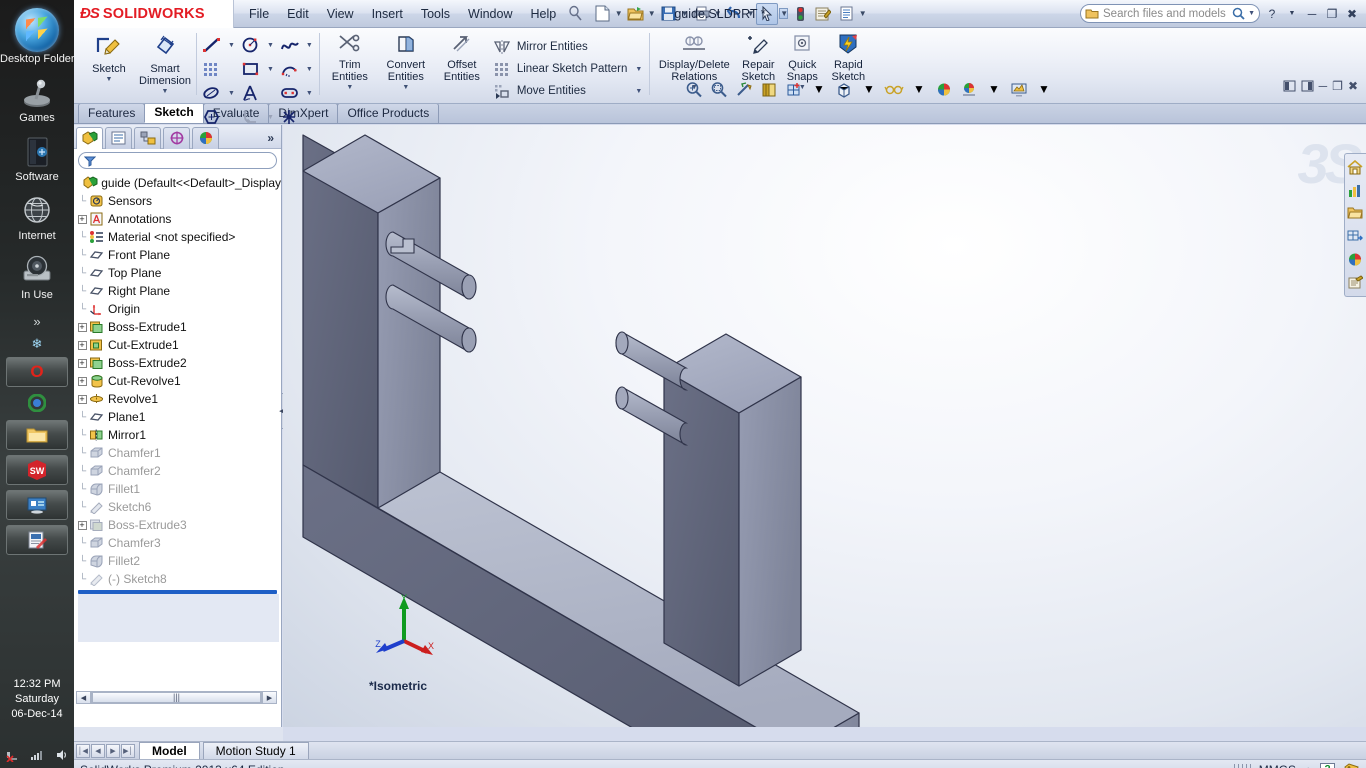  I want to click on rectangle-dropdown-icon: ▼, so click(270, 69).